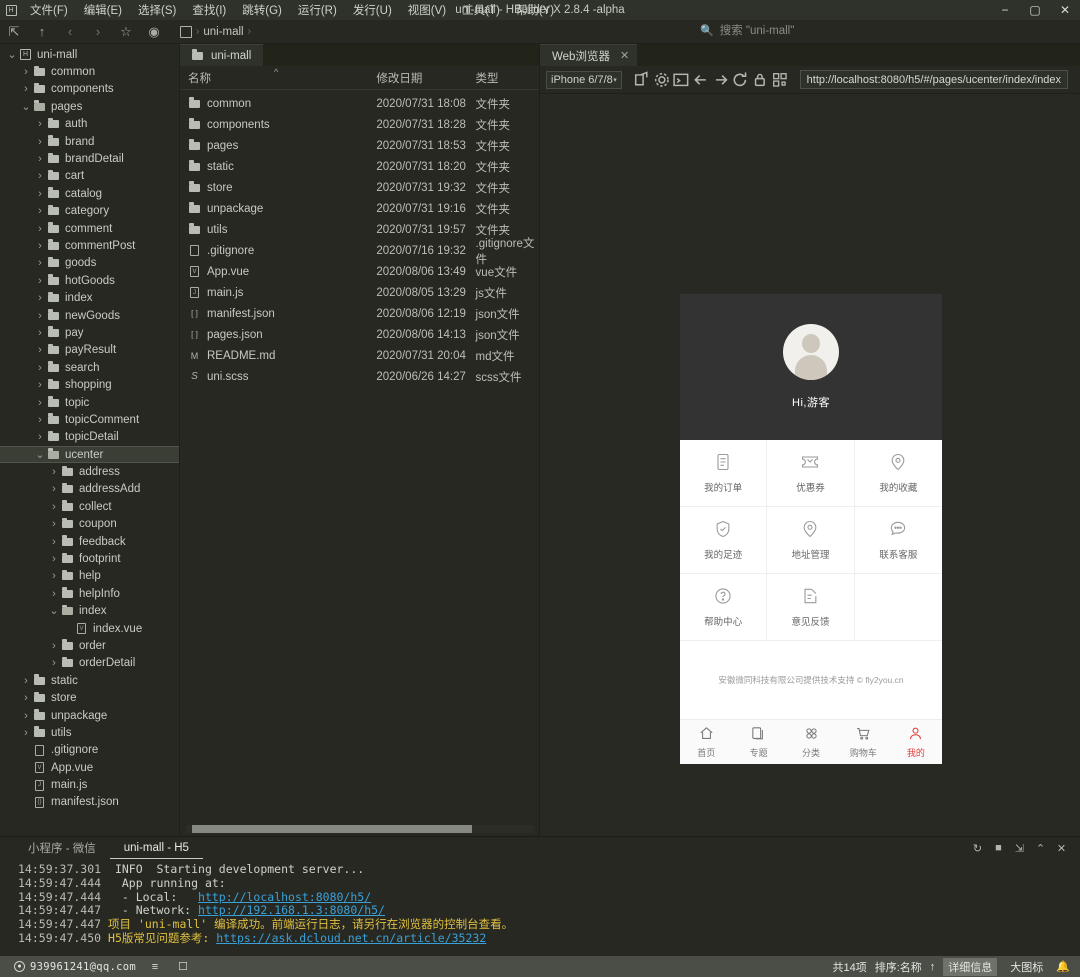  What do you see at coordinates (282, 76) in the screenshot?
I see `column-header-name: 名称 ^` at bounding box center [282, 76].